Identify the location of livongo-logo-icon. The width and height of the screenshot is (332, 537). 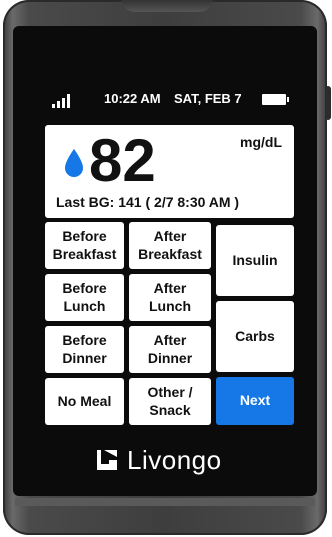
(107, 460).